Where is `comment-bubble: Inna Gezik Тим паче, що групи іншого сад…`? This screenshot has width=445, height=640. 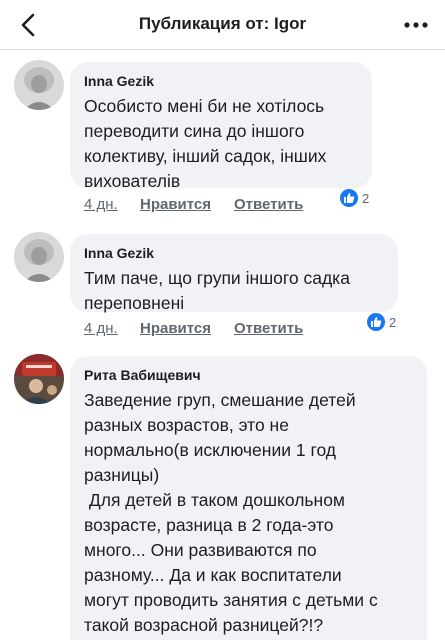 comment-bubble: Inna Gezik Тим паче, що групи іншого сад… is located at coordinates (234, 273).